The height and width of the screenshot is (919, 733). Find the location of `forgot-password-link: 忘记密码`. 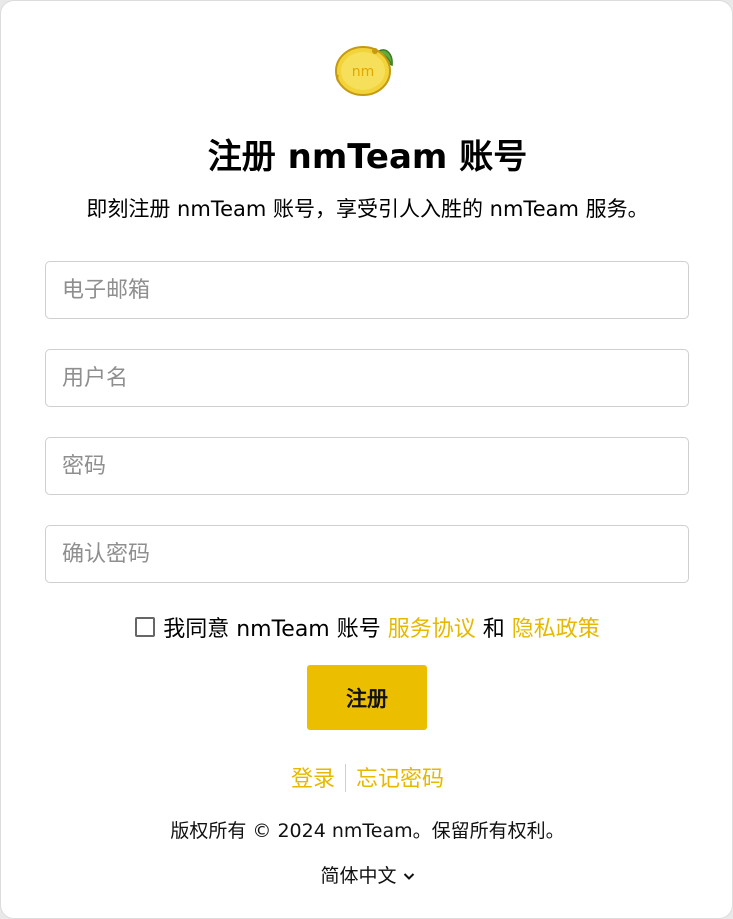

forgot-password-link: 忘记密码 is located at coordinates (400, 779).